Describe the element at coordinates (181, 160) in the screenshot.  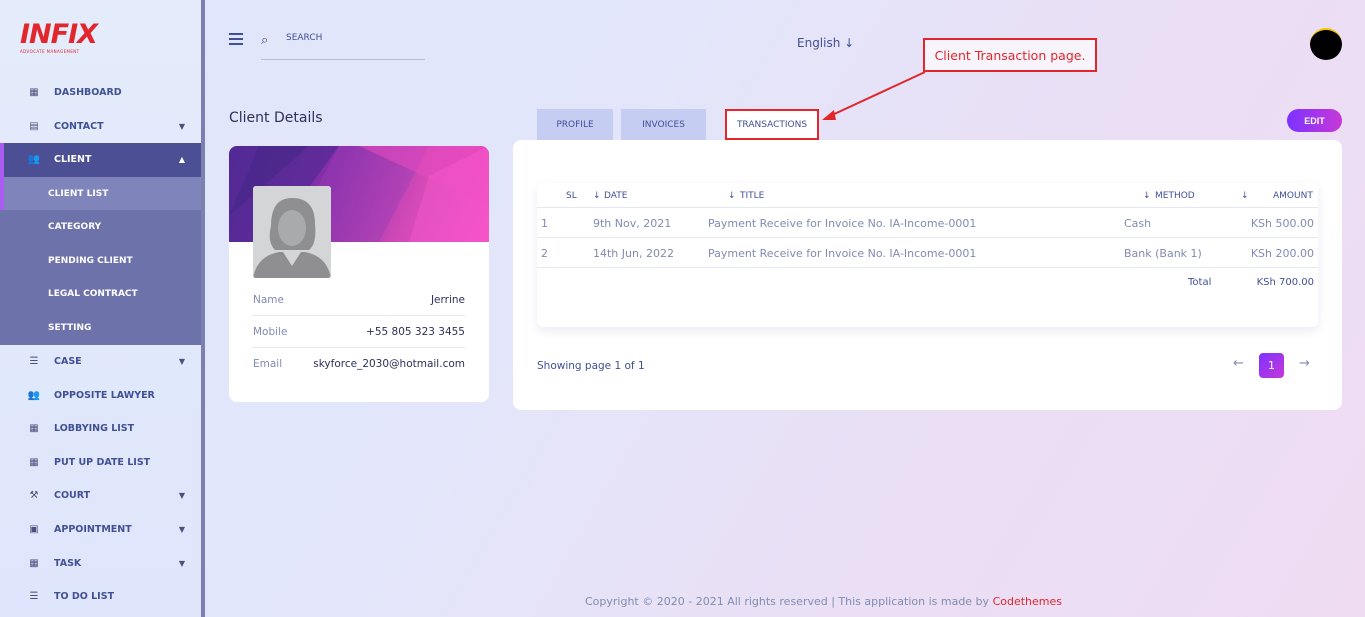
I see `chevron-up-icon: ▲` at that location.